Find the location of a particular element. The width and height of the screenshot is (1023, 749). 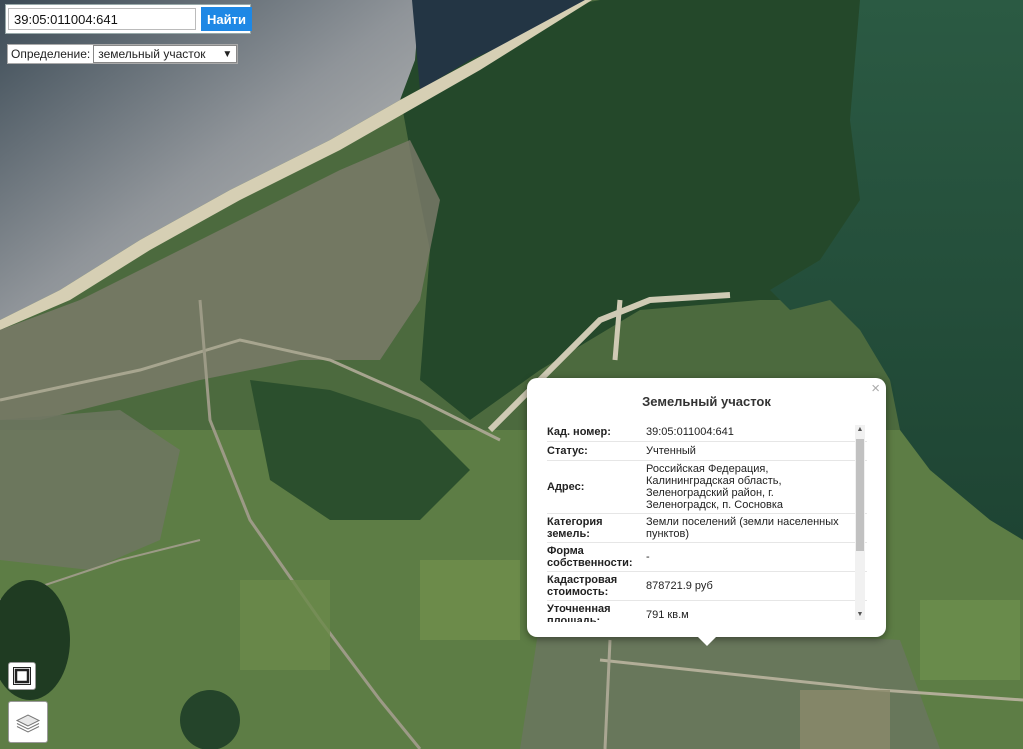

attribute-row: Кад. номер: 39:05:011004:641 is located at coordinates (707, 432).